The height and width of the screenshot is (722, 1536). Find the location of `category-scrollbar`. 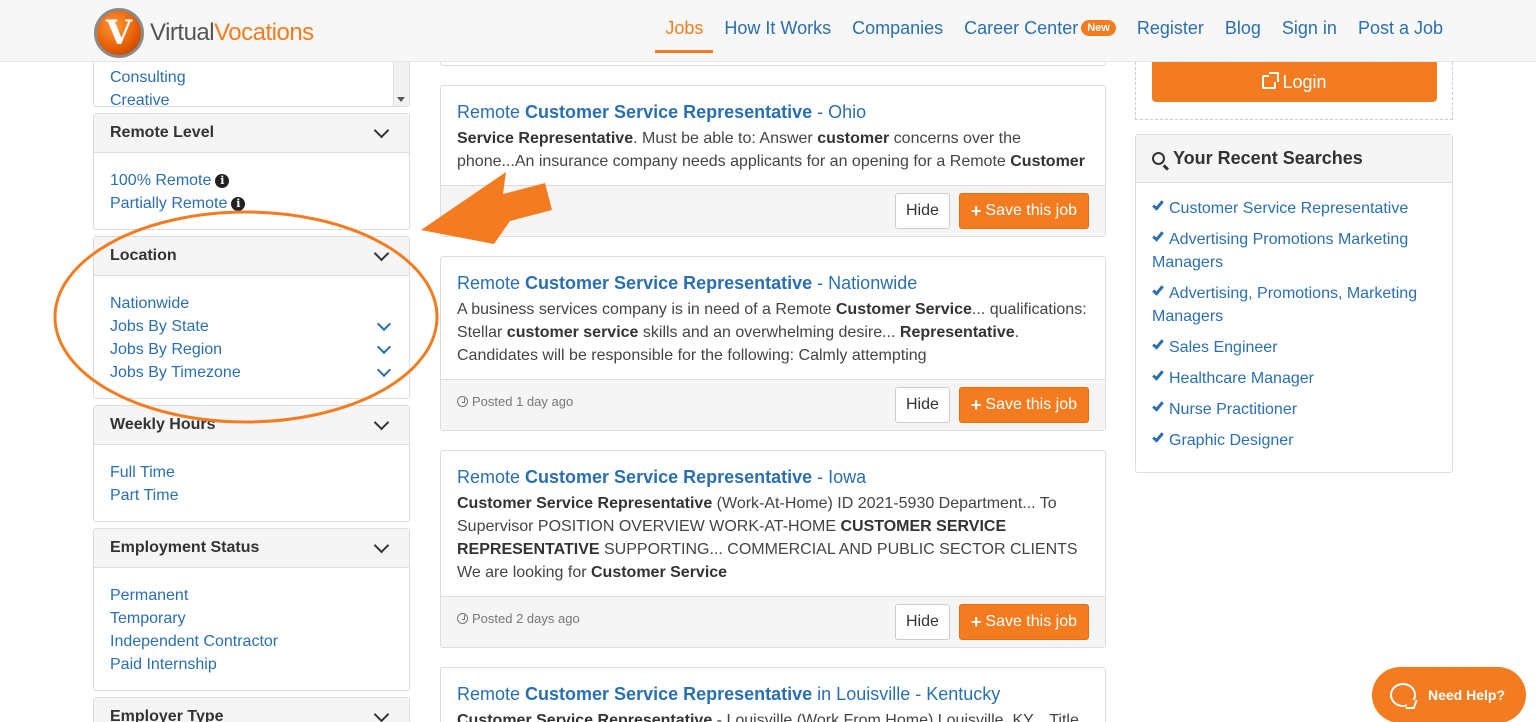

category-scrollbar is located at coordinates (401, 84).